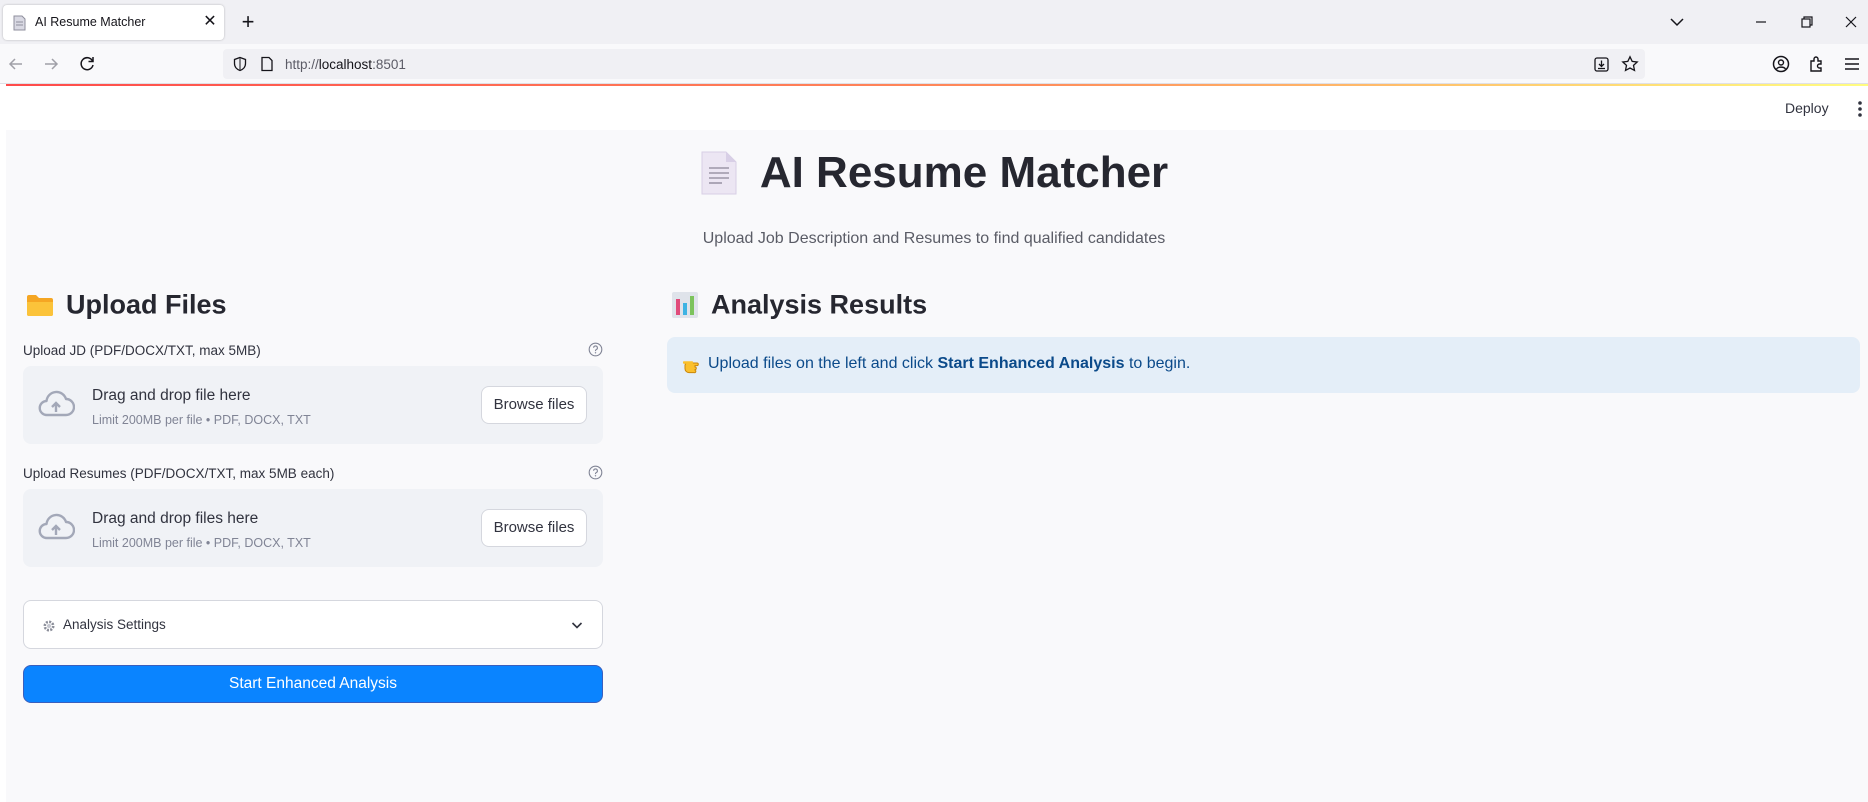 The image size is (1868, 802). Describe the element at coordinates (685, 304) in the screenshot. I see `bar-chart-icon` at that location.